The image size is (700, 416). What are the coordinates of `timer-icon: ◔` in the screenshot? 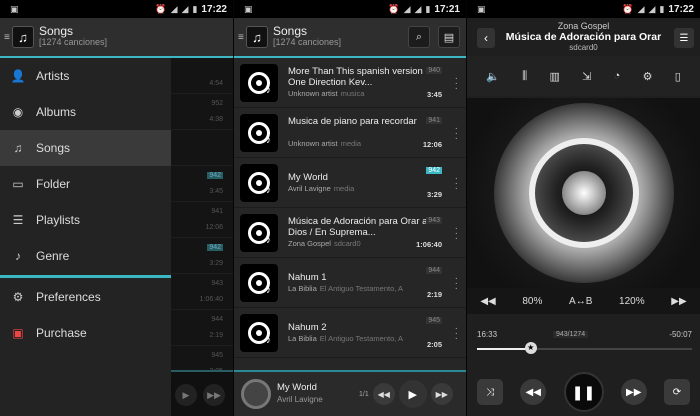 It's located at (617, 76).